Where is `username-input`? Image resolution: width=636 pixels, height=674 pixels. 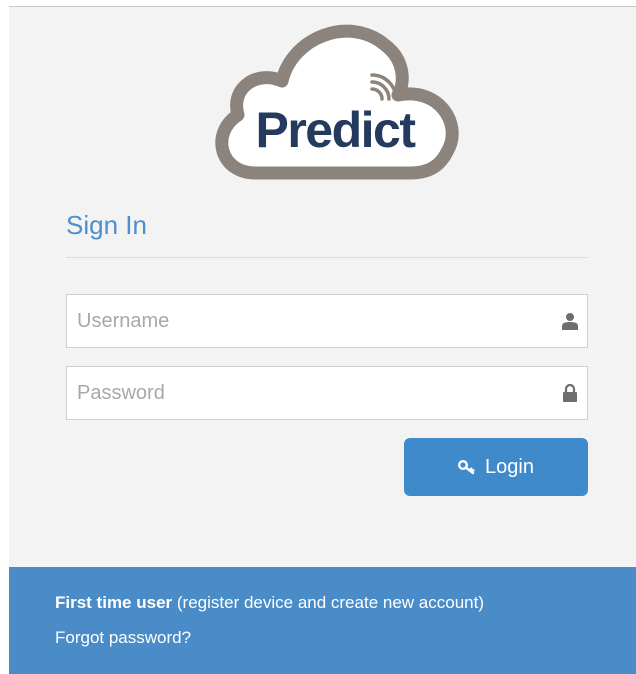 username-input is located at coordinates (307, 321).